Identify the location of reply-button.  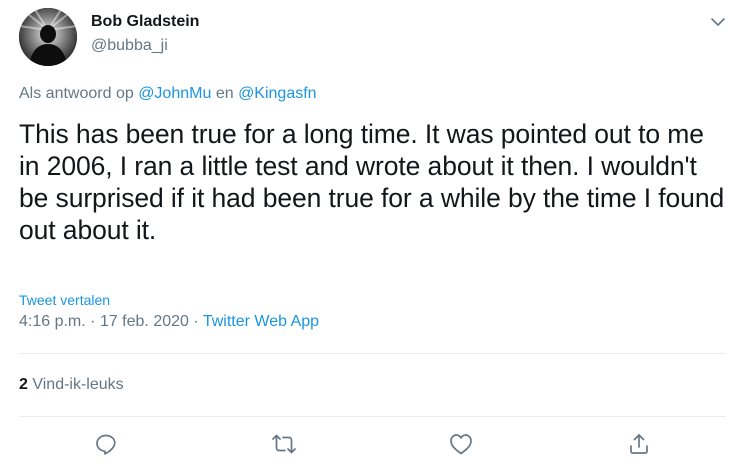
(106, 446).